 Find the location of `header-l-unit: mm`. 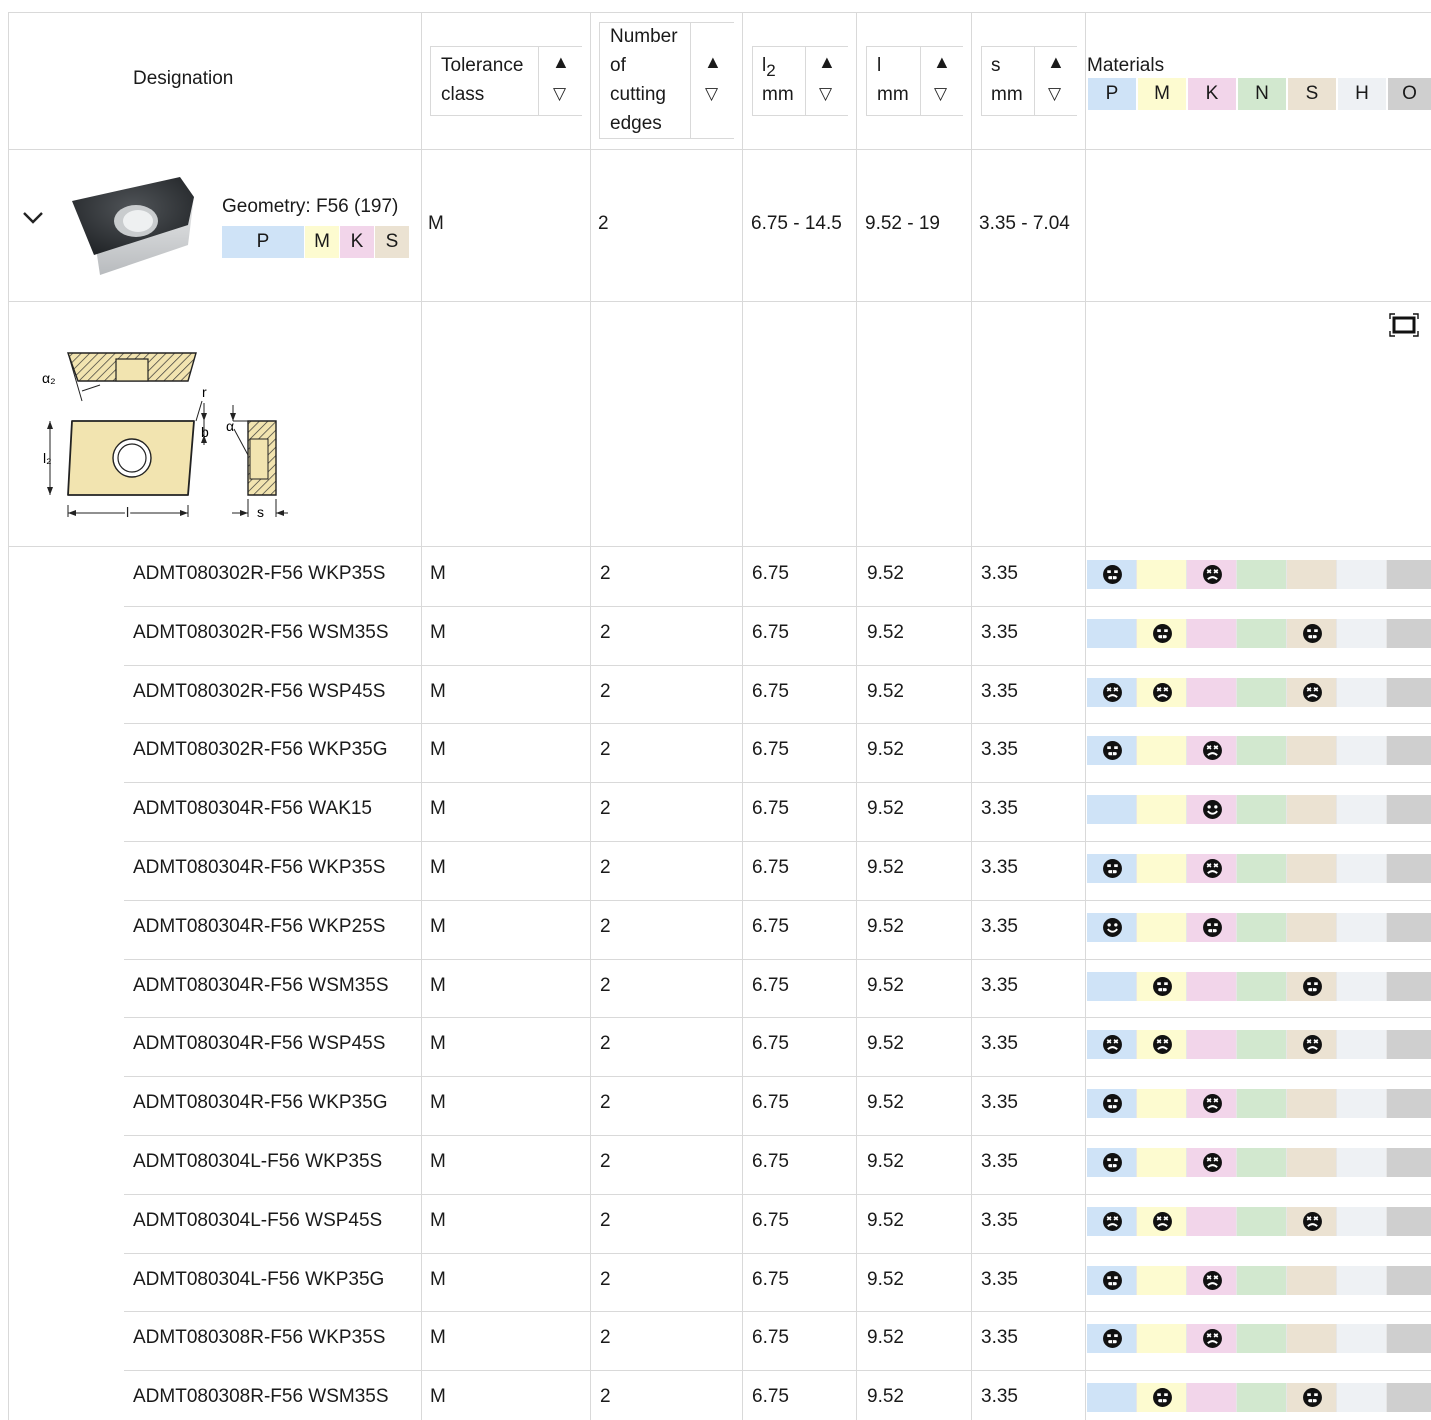

header-l-unit: mm is located at coordinates (893, 94).